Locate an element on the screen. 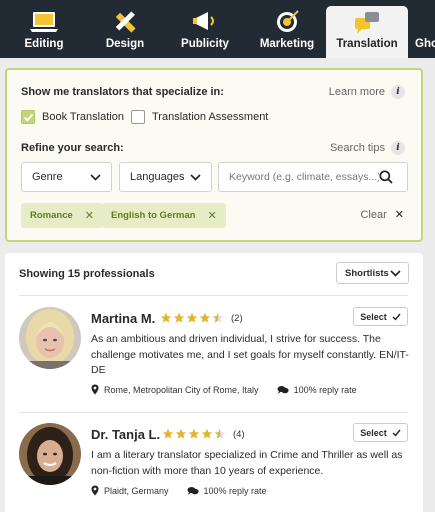 The image size is (435, 512). tab-label: Gho is located at coordinates (425, 44).